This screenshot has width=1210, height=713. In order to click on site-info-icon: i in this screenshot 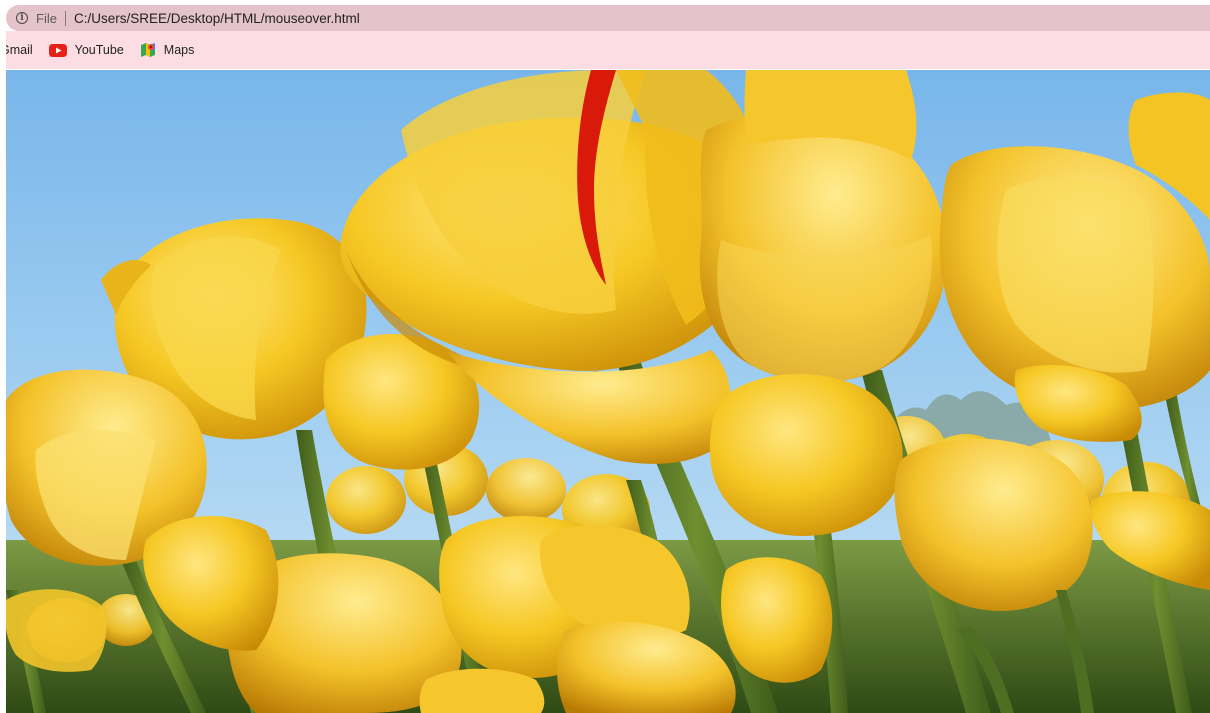, I will do `click(22, 18)`.